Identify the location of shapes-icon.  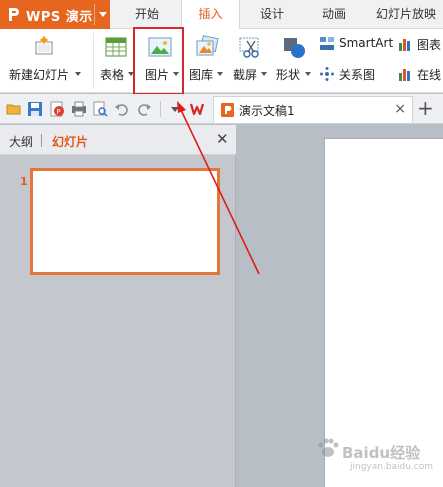
(294, 48).